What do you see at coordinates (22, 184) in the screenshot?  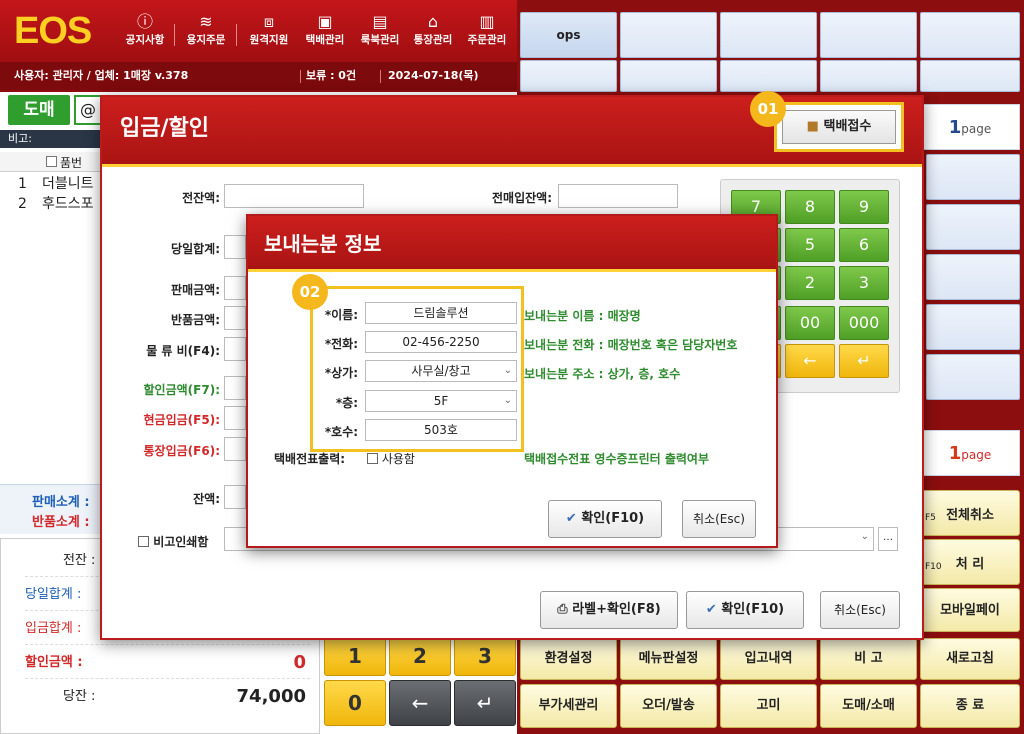 I see `row-number: 1` at bounding box center [22, 184].